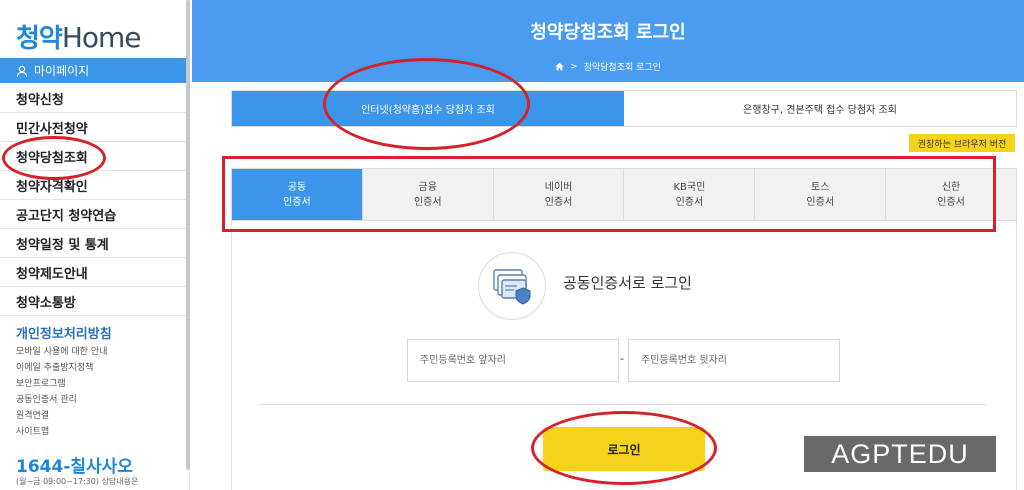 Image resolution: width=1024 pixels, height=490 pixels. Describe the element at coordinates (94, 214) in the screenshot. I see `sidebar-item-practice: 공고단지 청약연습` at that location.